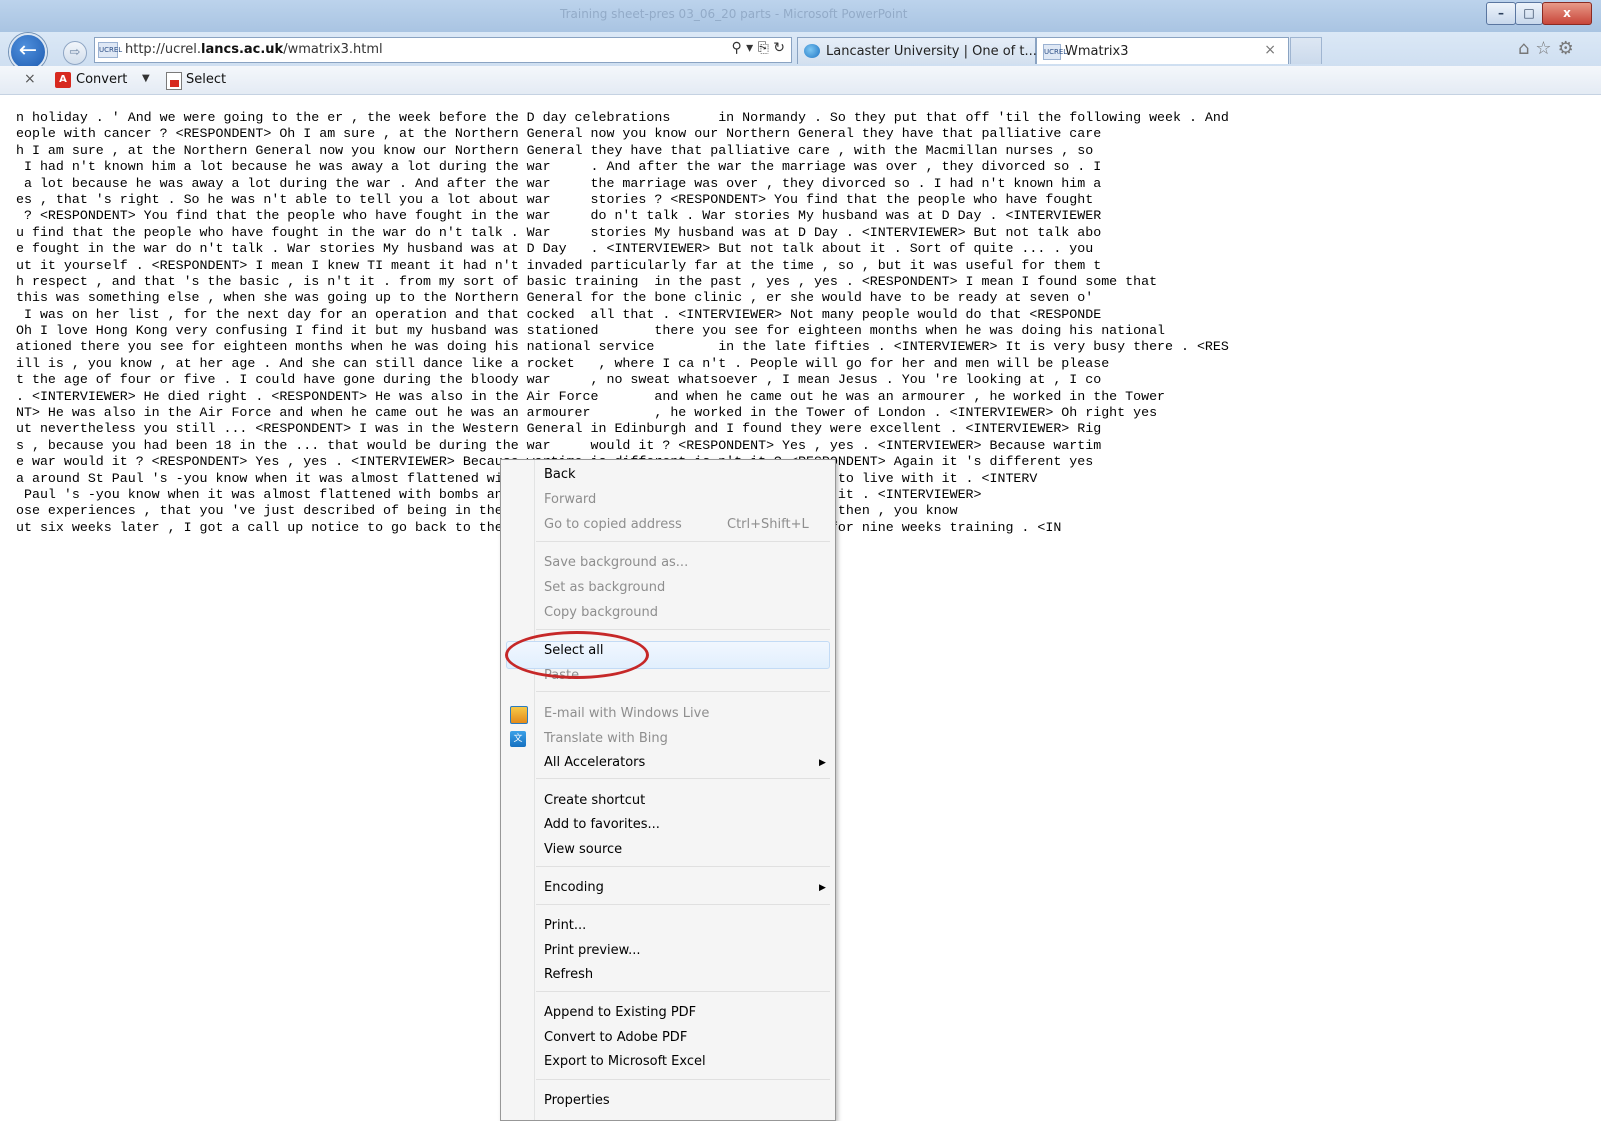  I want to click on menu-item-translate-with-bing: Translate with Bing, so click(606, 739).